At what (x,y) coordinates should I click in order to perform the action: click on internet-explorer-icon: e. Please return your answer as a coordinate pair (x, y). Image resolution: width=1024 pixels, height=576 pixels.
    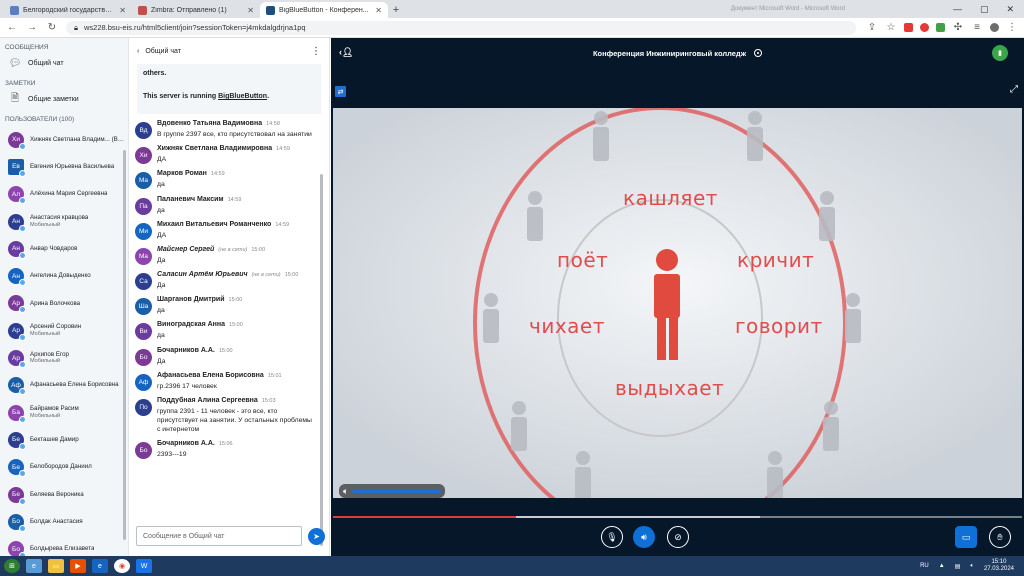
    Looking at the image, I should click on (100, 566).